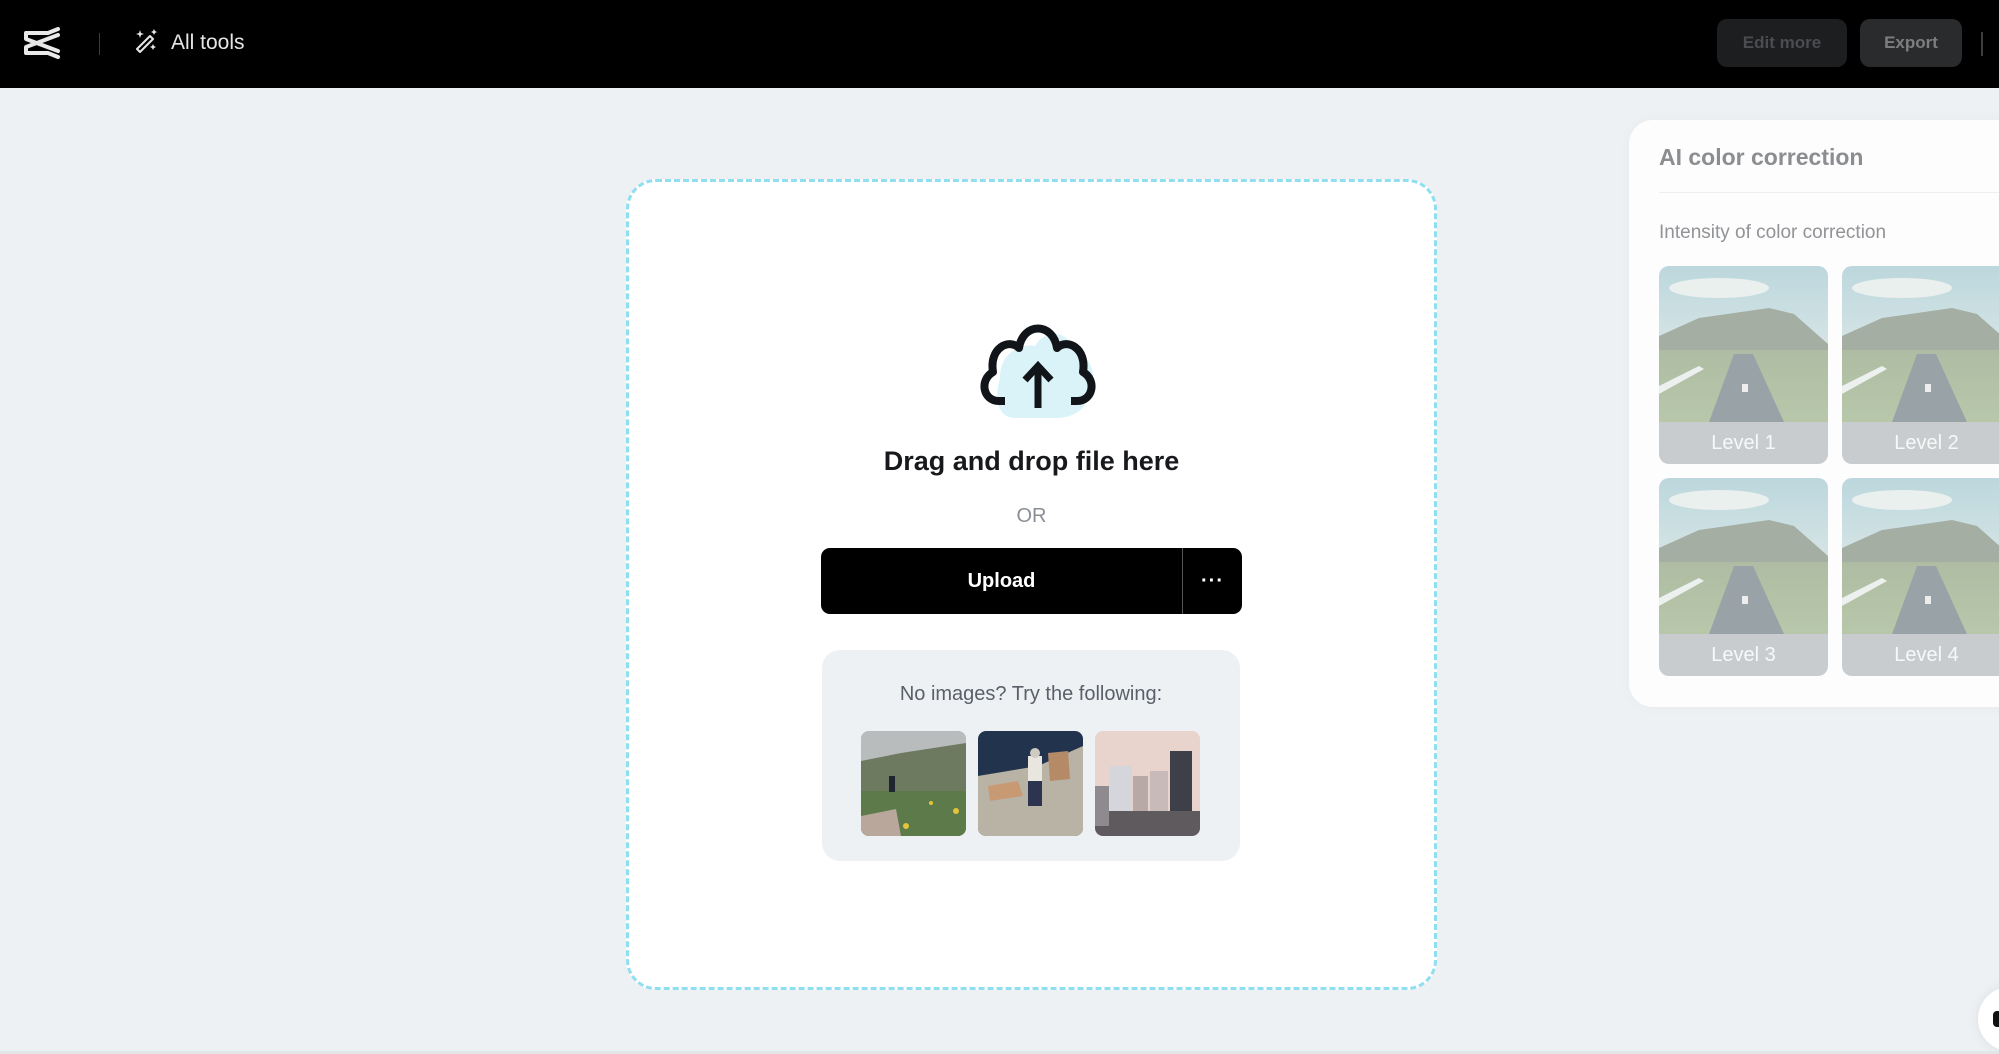  What do you see at coordinates (1782, 43) in the screenshot?
I see `edit-more-button: Edit more` at bounding box center [1782, 43].